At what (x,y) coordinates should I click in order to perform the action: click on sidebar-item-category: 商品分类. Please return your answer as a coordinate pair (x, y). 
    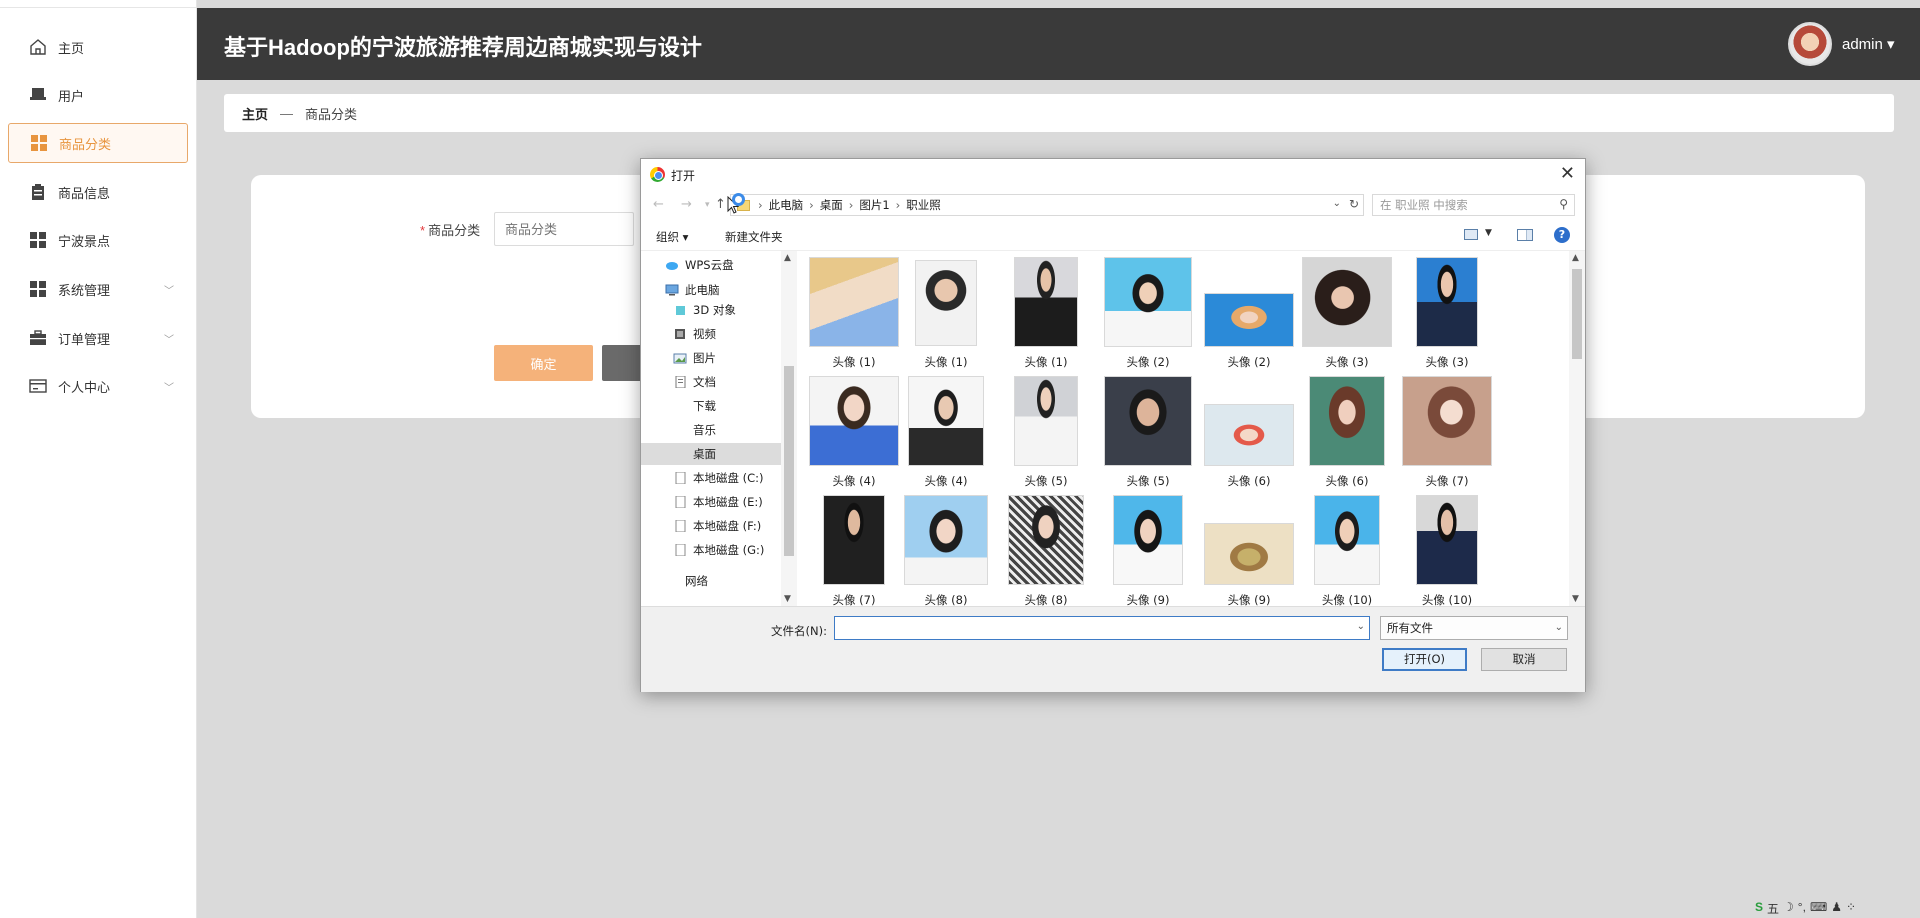
    Looking at the image, I should click on (98, 143).